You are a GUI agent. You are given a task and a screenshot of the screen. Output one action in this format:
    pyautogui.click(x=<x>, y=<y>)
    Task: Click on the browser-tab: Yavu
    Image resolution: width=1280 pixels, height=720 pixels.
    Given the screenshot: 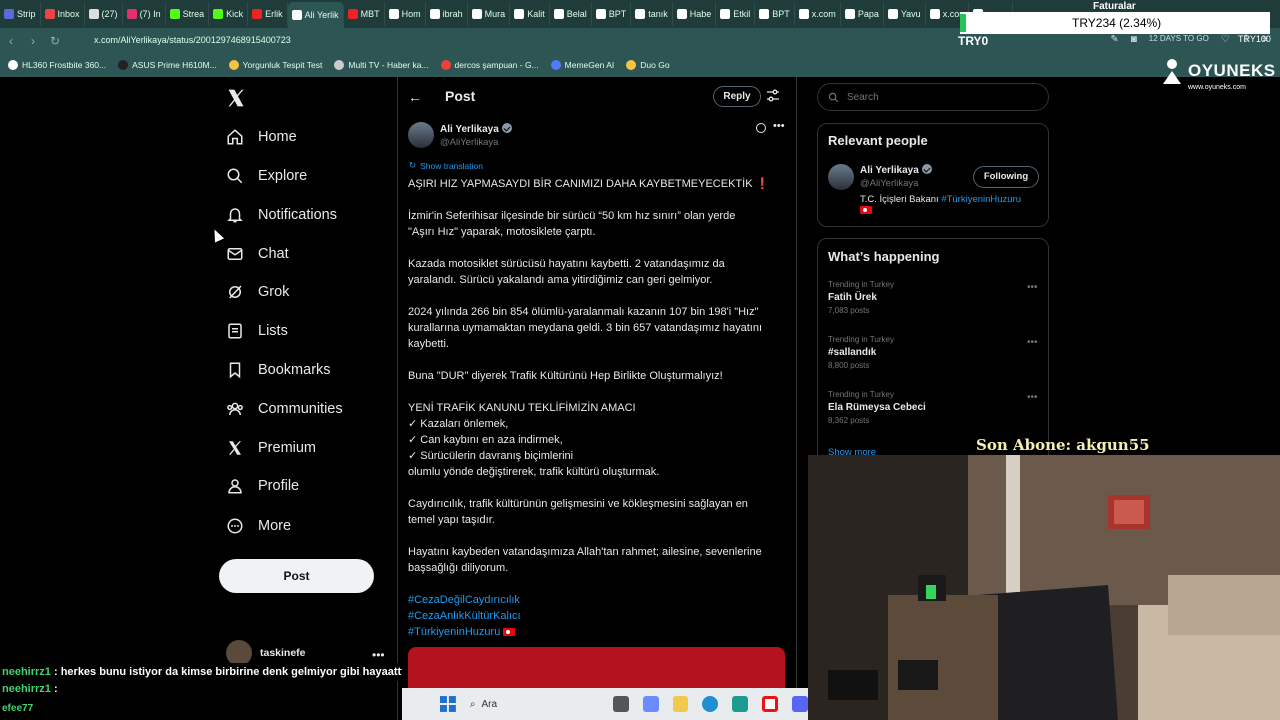 What is the action you would take?
    pyautogui.click(x=905, y=14)
    